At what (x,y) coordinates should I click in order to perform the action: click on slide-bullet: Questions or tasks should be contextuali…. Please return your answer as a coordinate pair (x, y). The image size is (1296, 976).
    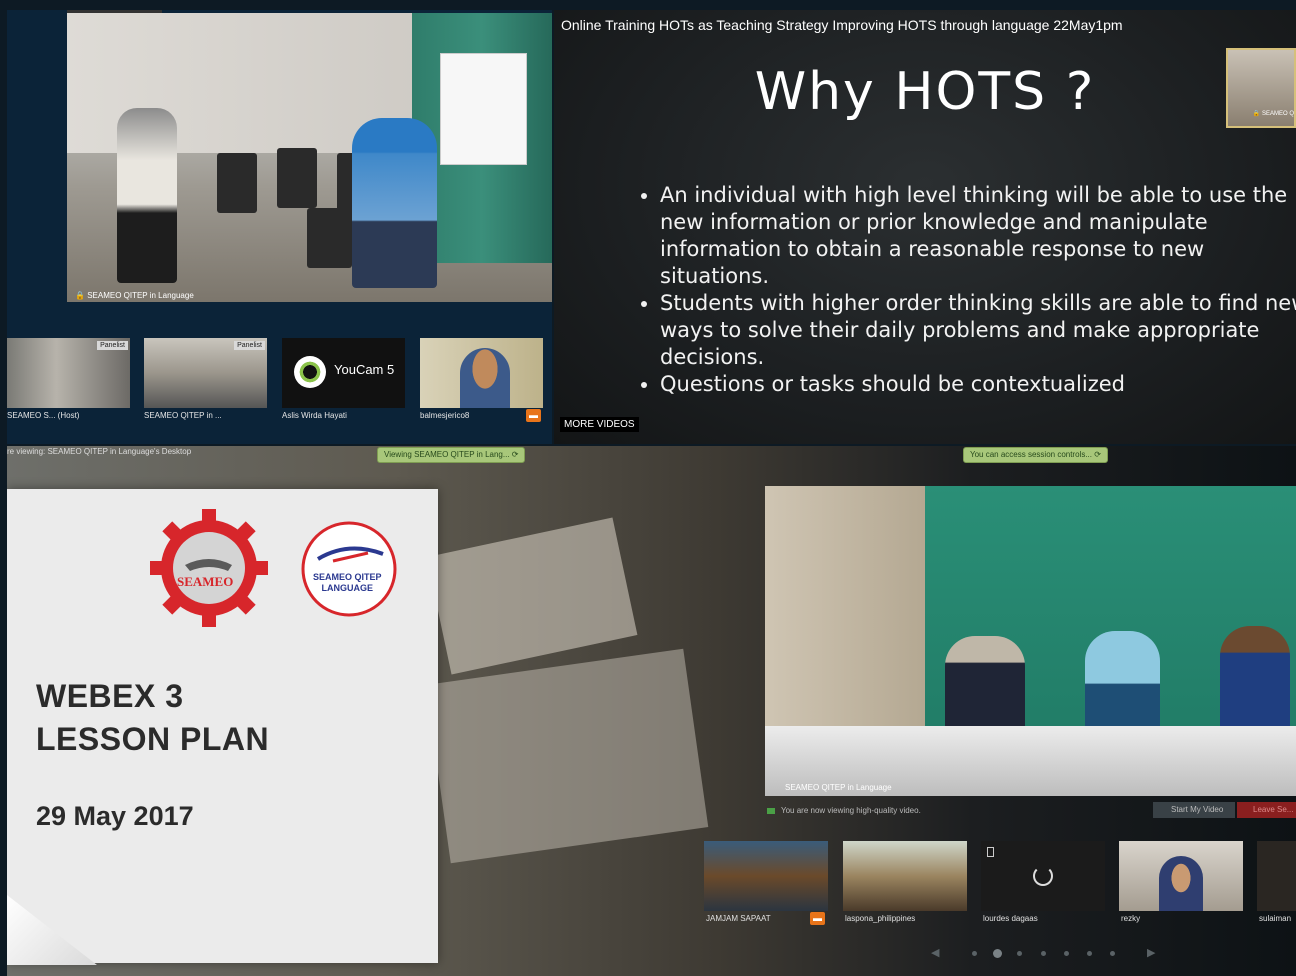
    Looking at the image, I should click on (978, 384).